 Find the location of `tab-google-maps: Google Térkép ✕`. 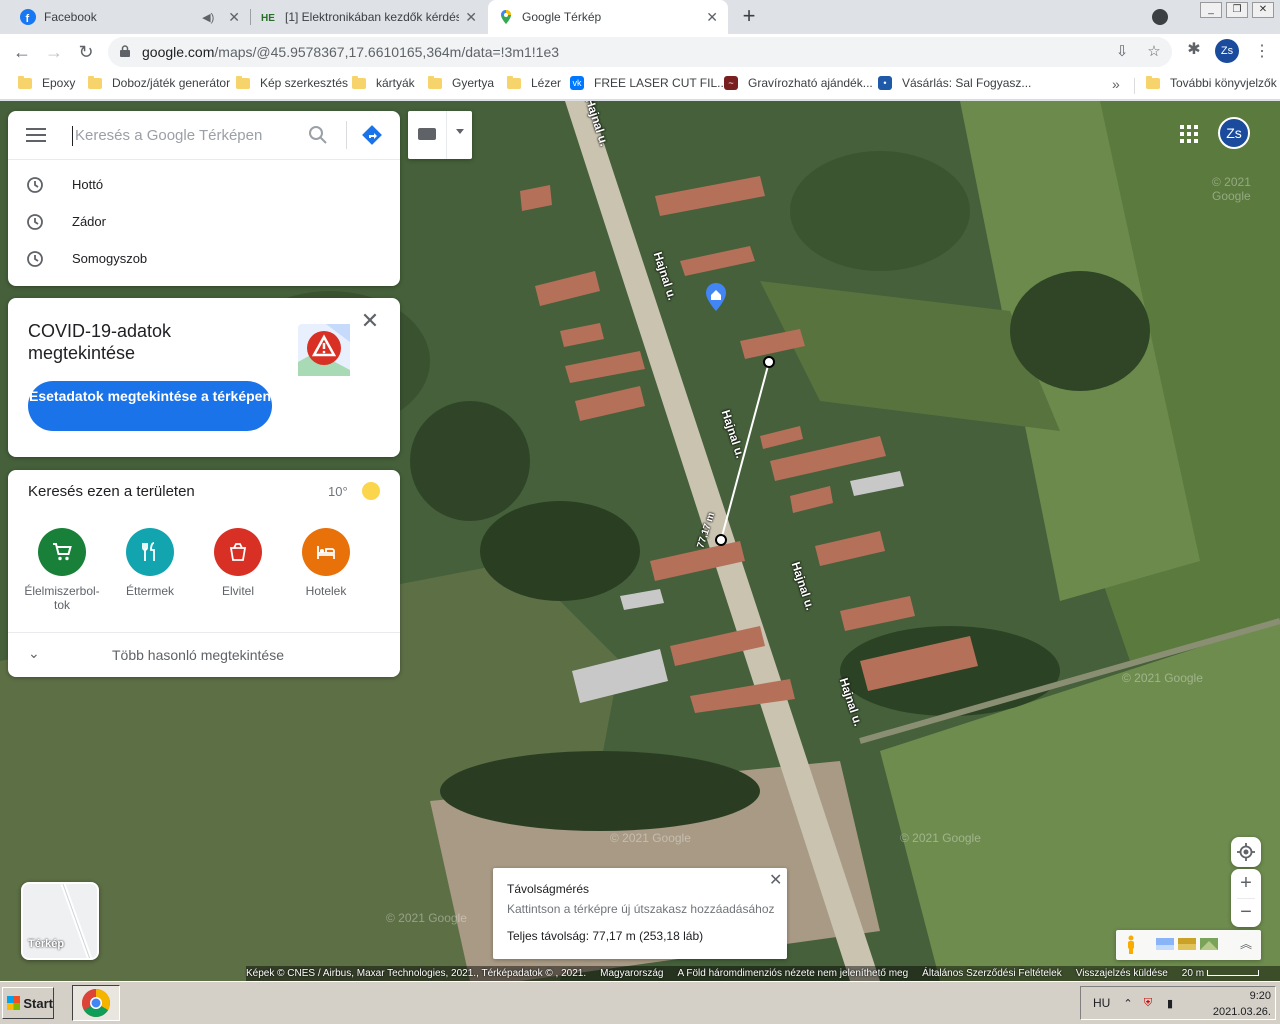

tab-google-maps: Google Térkép ✕ is located at coordinates (608, 17).